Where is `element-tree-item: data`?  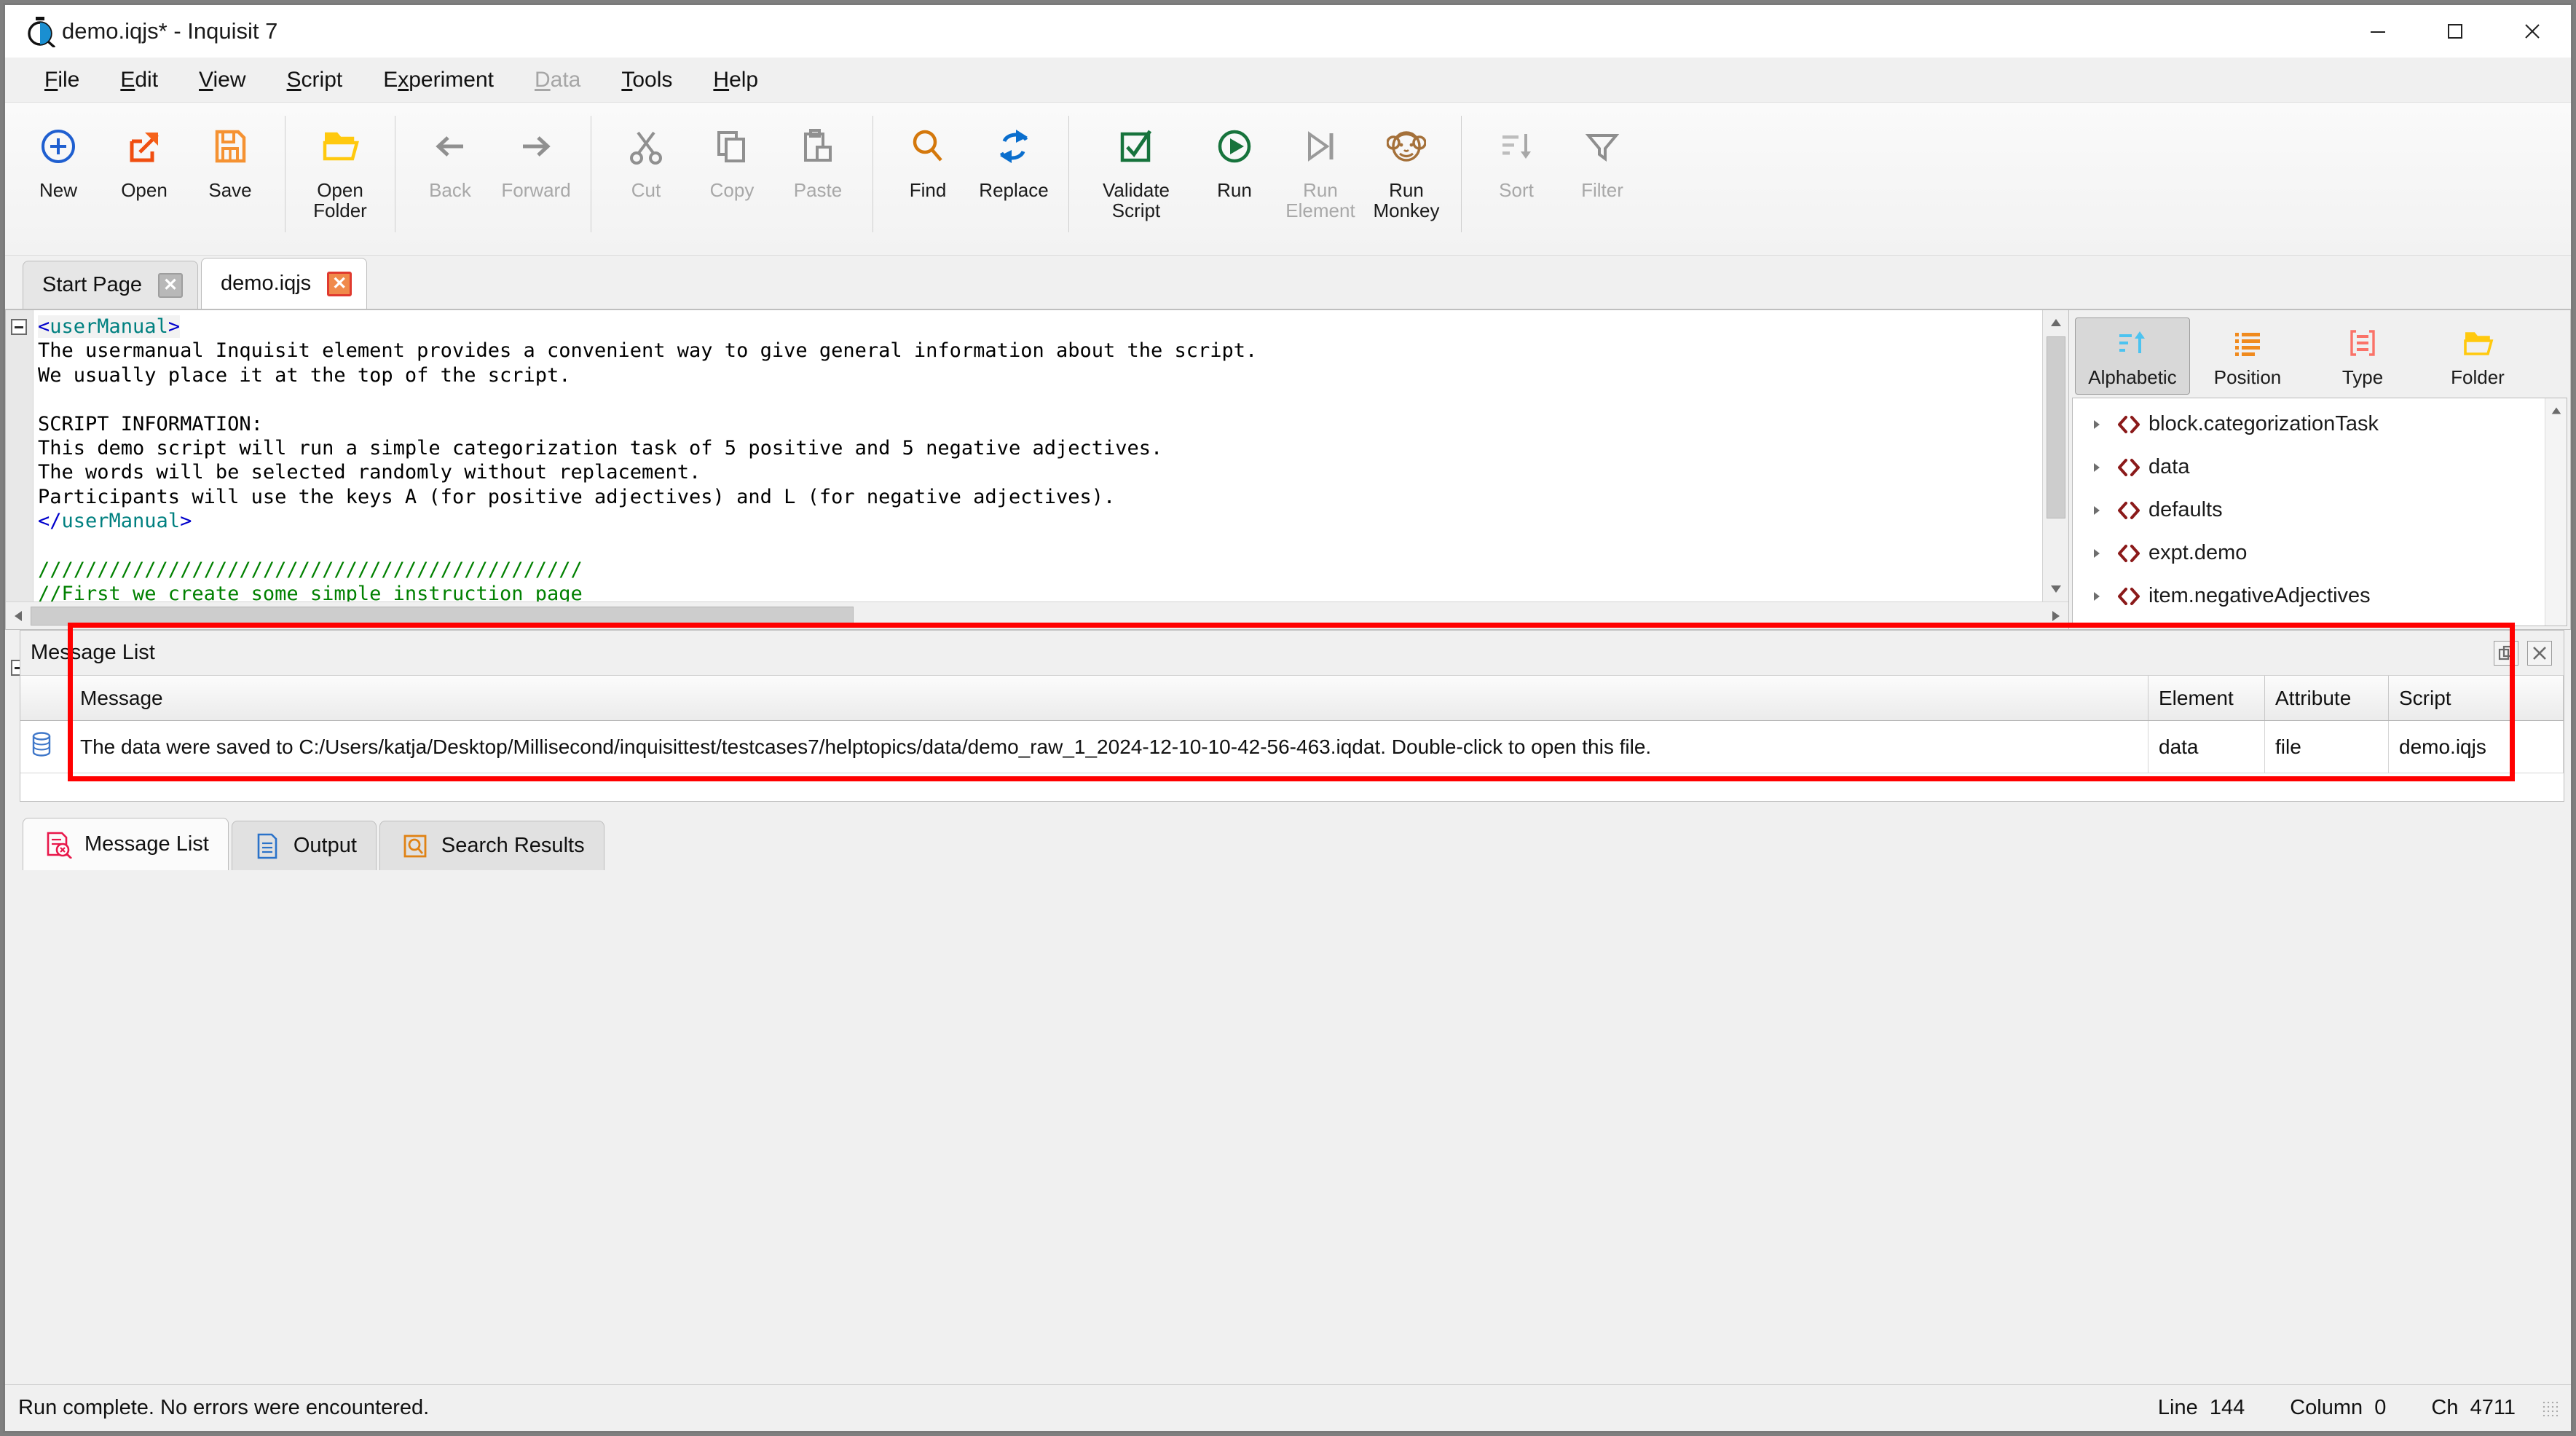 element-tree-item: data is located at coordinates (2314, 467).